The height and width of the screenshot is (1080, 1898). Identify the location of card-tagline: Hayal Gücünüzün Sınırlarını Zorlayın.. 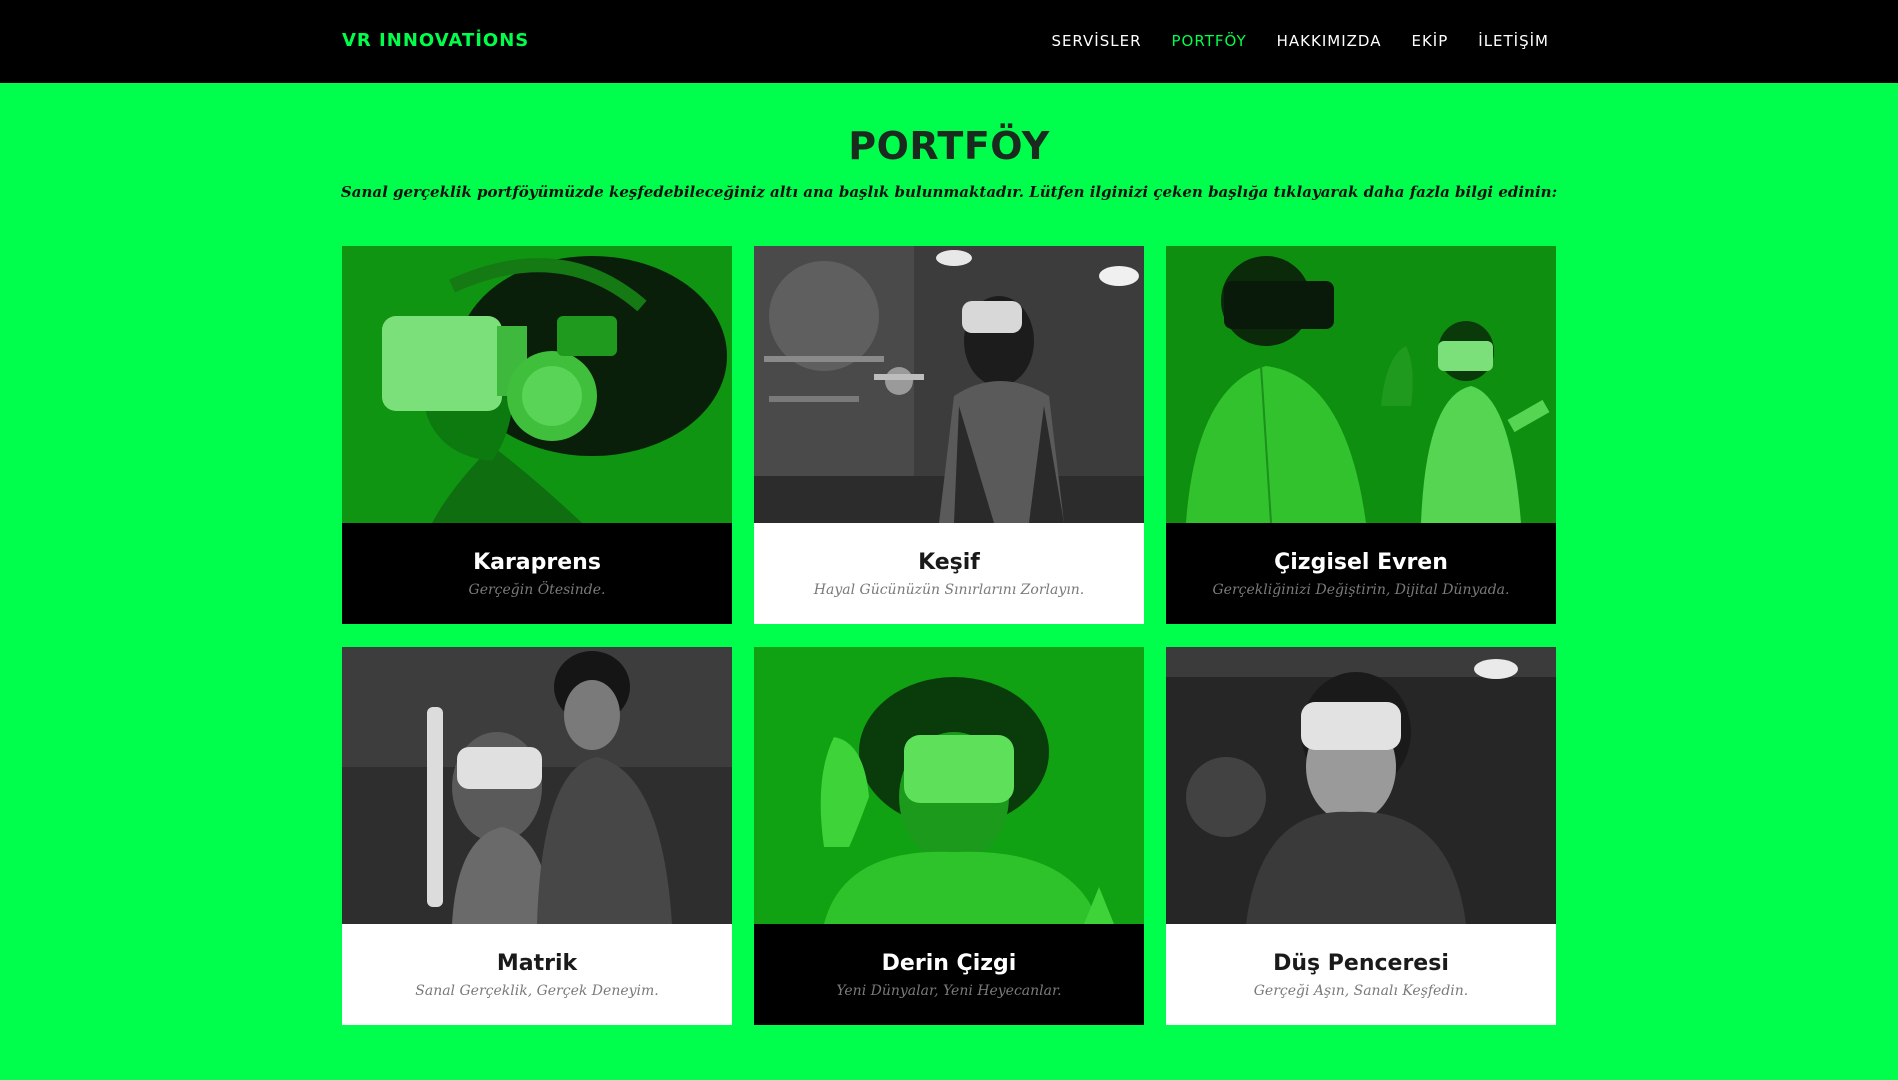
(949, 590).